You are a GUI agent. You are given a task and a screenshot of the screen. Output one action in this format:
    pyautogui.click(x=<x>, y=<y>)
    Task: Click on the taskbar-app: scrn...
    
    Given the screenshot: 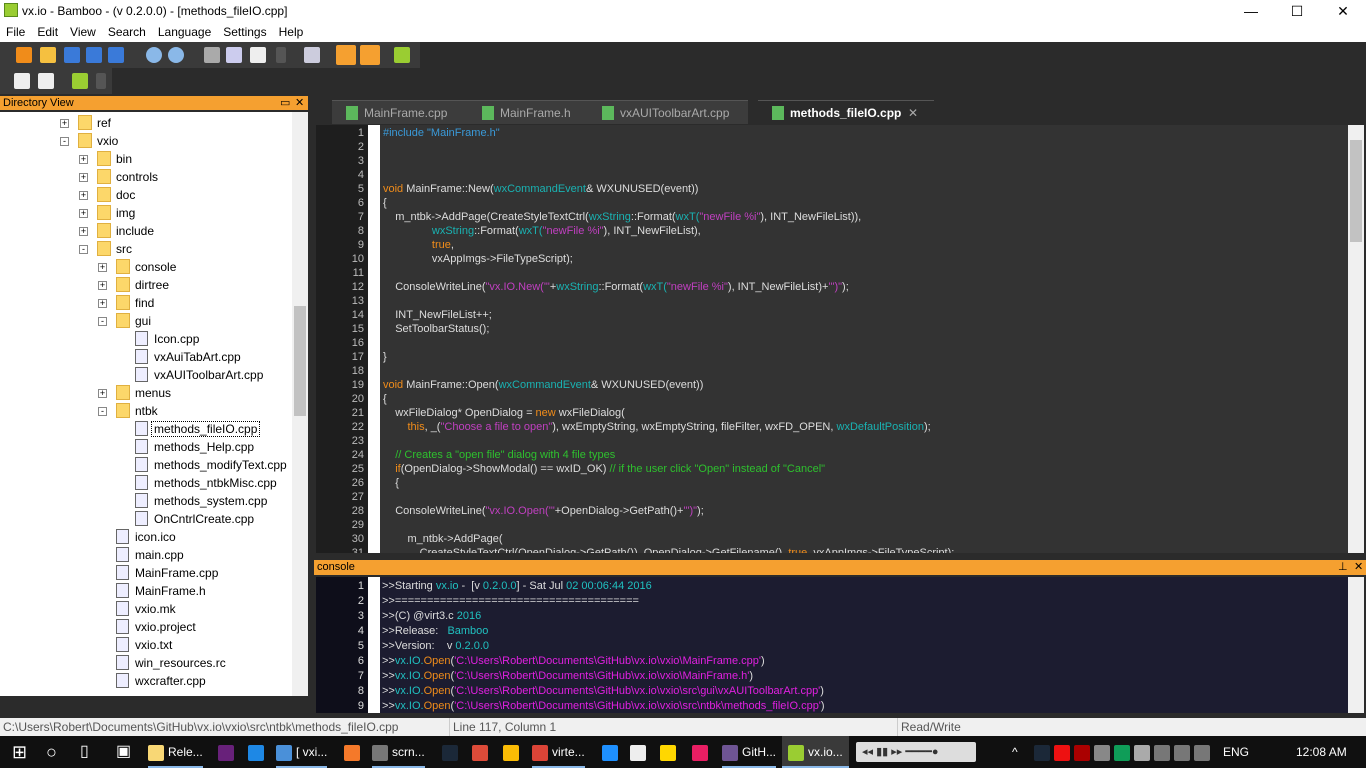 What is the action you would take?
    pyautogui.click(x=398, y=752)
    